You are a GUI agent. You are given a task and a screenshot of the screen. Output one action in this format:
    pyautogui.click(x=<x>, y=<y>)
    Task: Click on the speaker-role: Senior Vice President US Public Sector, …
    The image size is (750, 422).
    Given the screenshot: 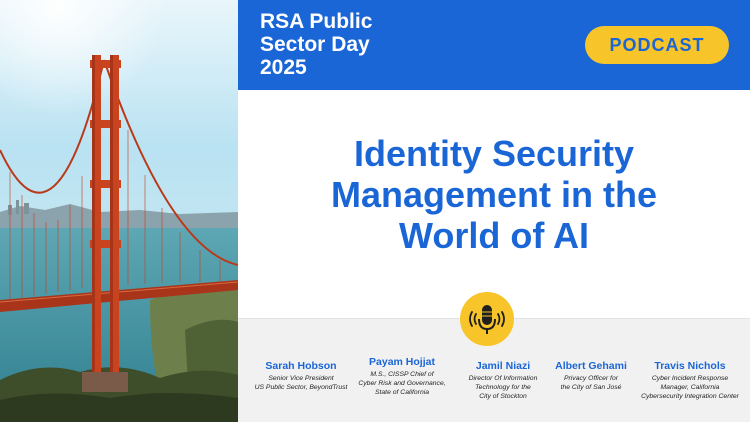 What is the action you would take?
    pyautogui.click(x=301, y=383)
    